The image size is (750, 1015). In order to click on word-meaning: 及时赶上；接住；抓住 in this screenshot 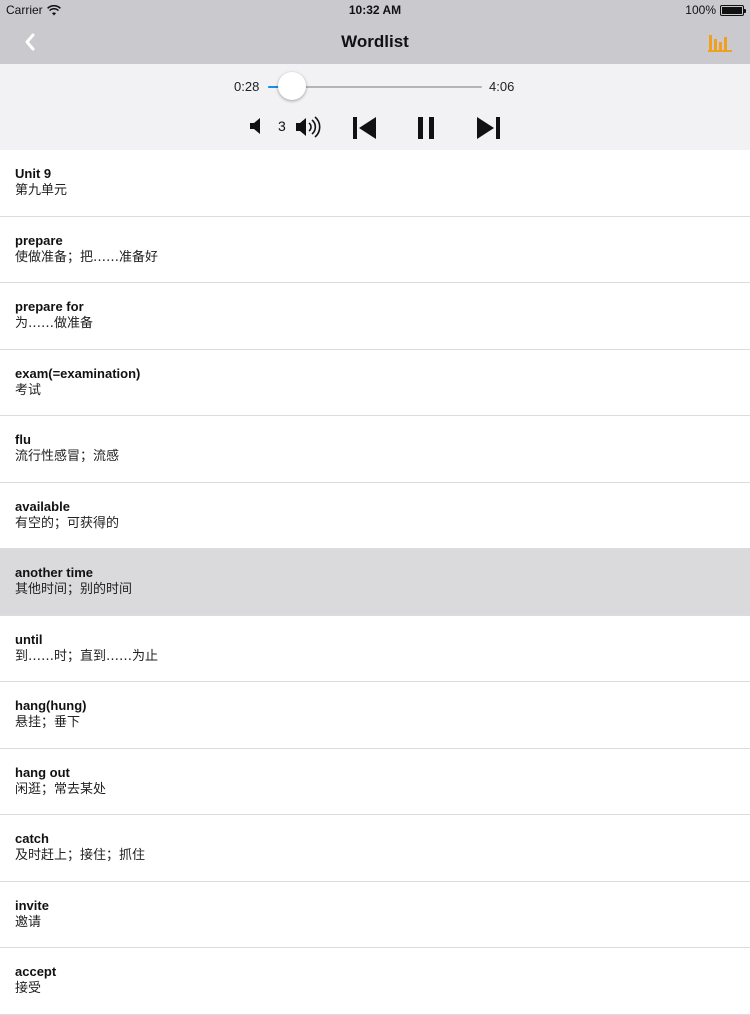, I will do `click(80, 855)`.